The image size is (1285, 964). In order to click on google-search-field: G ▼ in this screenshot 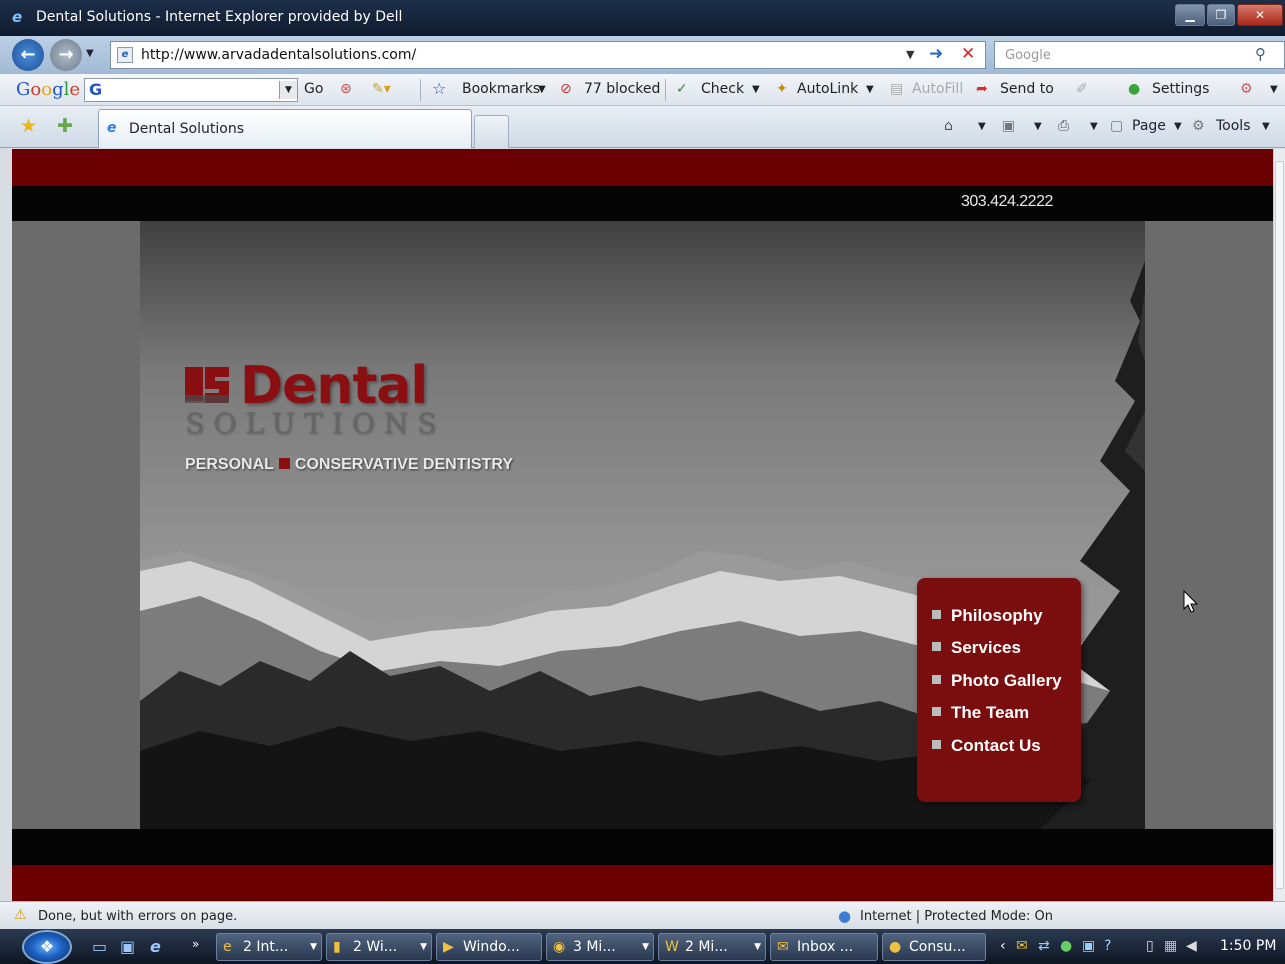, I will do `click(191, 90)`.